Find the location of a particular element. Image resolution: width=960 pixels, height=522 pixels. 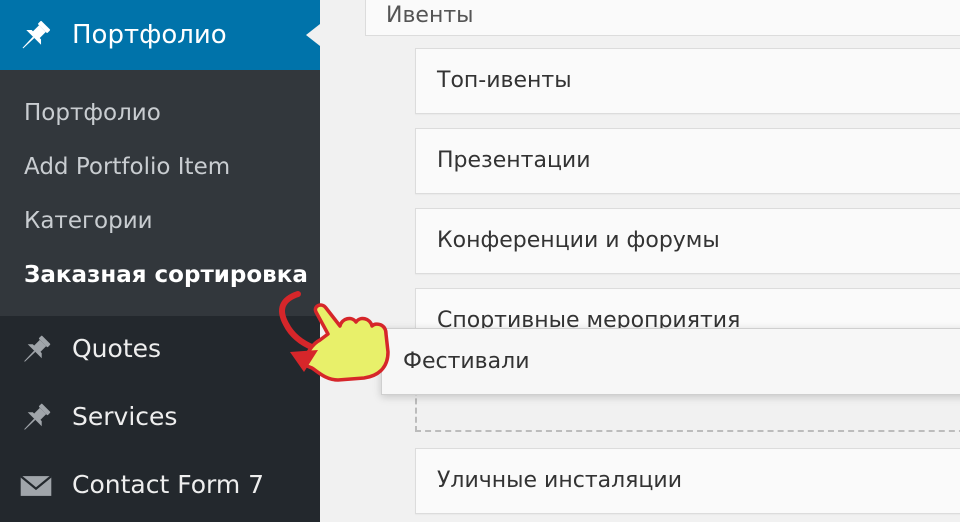

active-menu-caret is located at coordinates (313, 35).